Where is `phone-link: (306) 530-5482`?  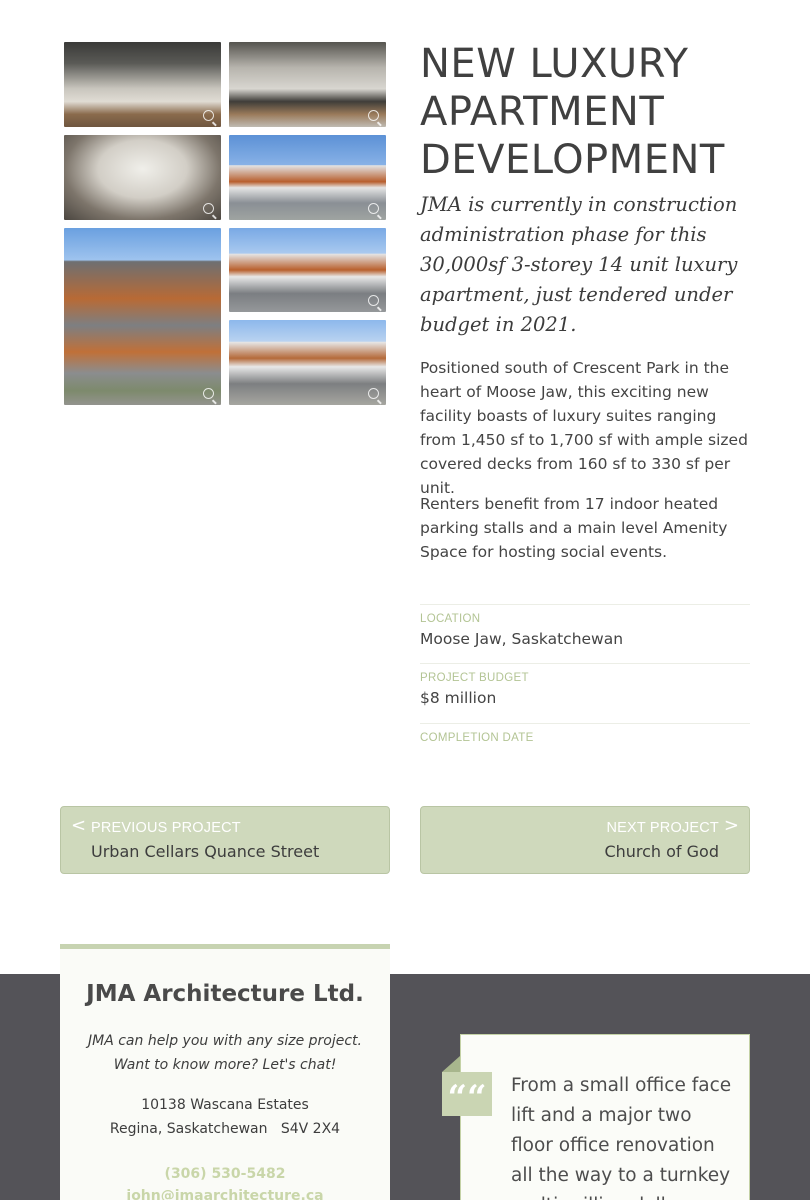
phone-link: (306) 530-5482 is located at coordinates (225, 1174).